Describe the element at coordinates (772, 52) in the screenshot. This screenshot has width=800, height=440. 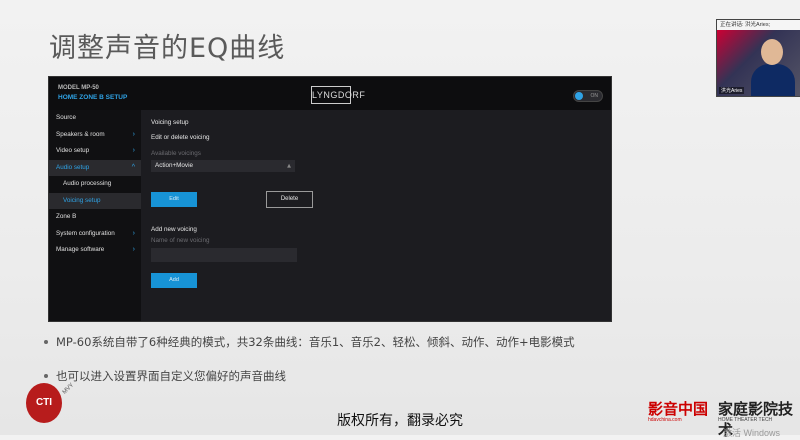
I see `speaker-head` at that location.